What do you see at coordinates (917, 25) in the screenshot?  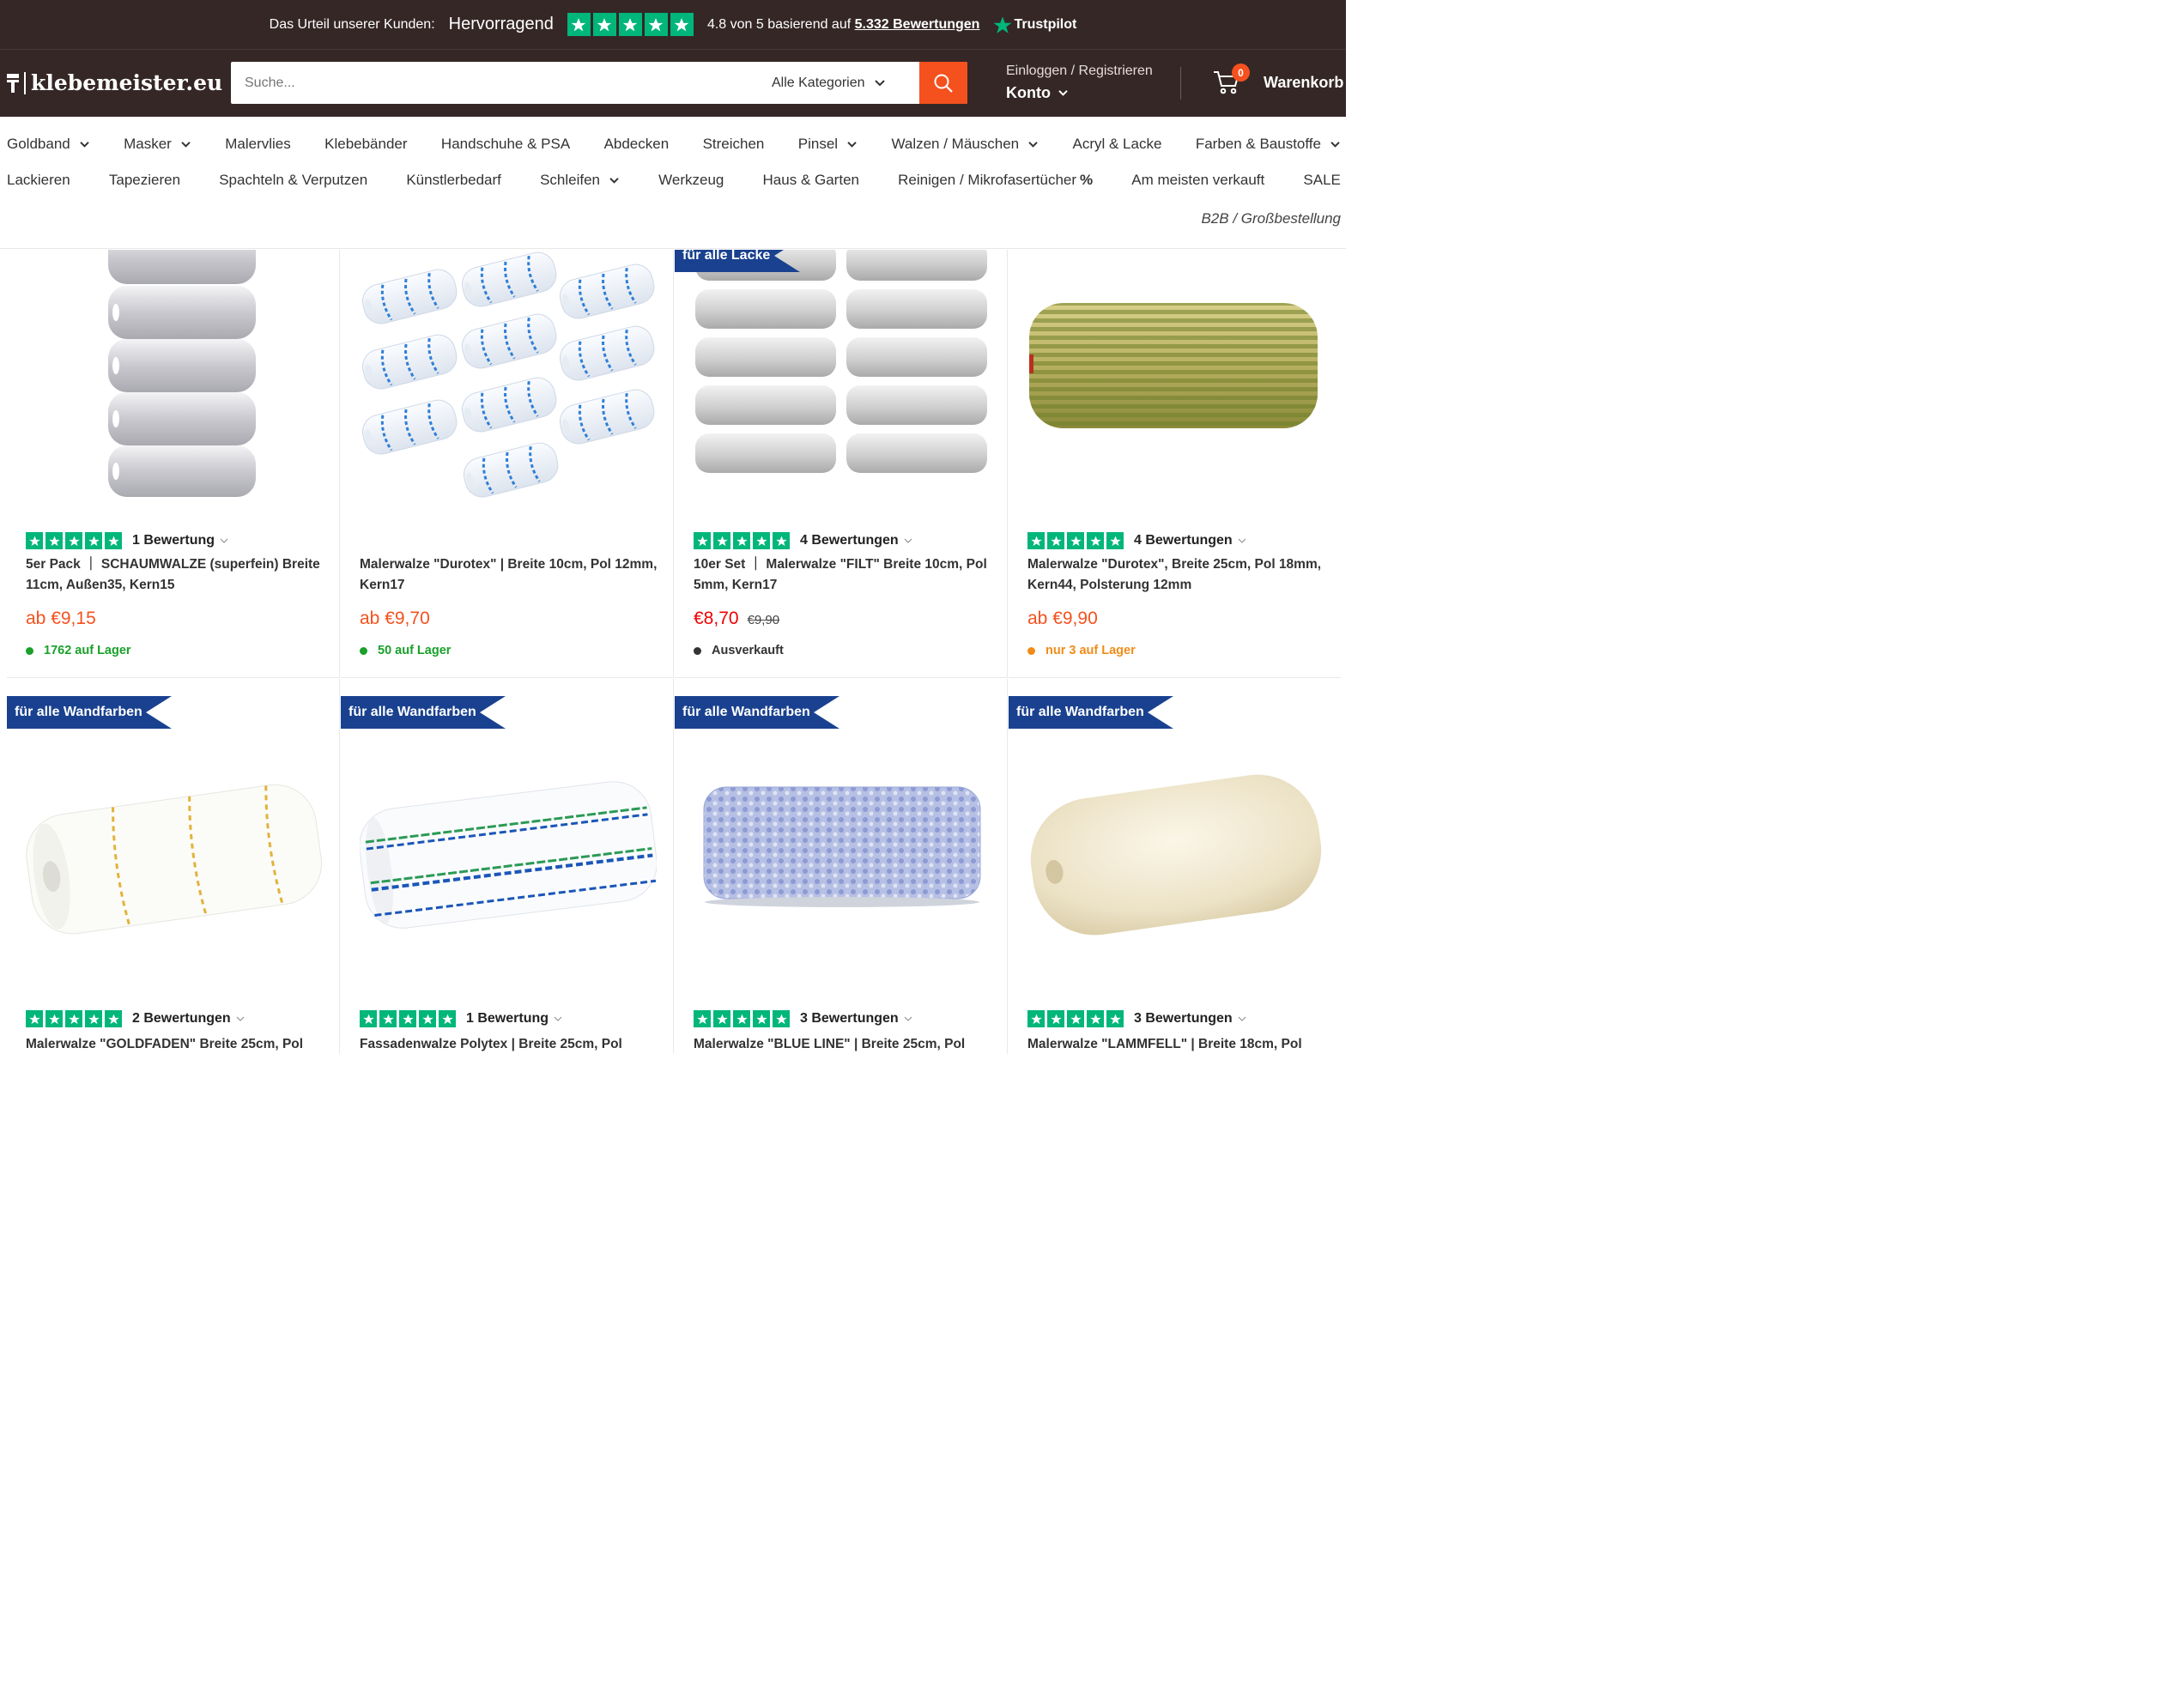 I see `reviews-link: 5.332 Bewertungen` at bounding box center [917, 25].